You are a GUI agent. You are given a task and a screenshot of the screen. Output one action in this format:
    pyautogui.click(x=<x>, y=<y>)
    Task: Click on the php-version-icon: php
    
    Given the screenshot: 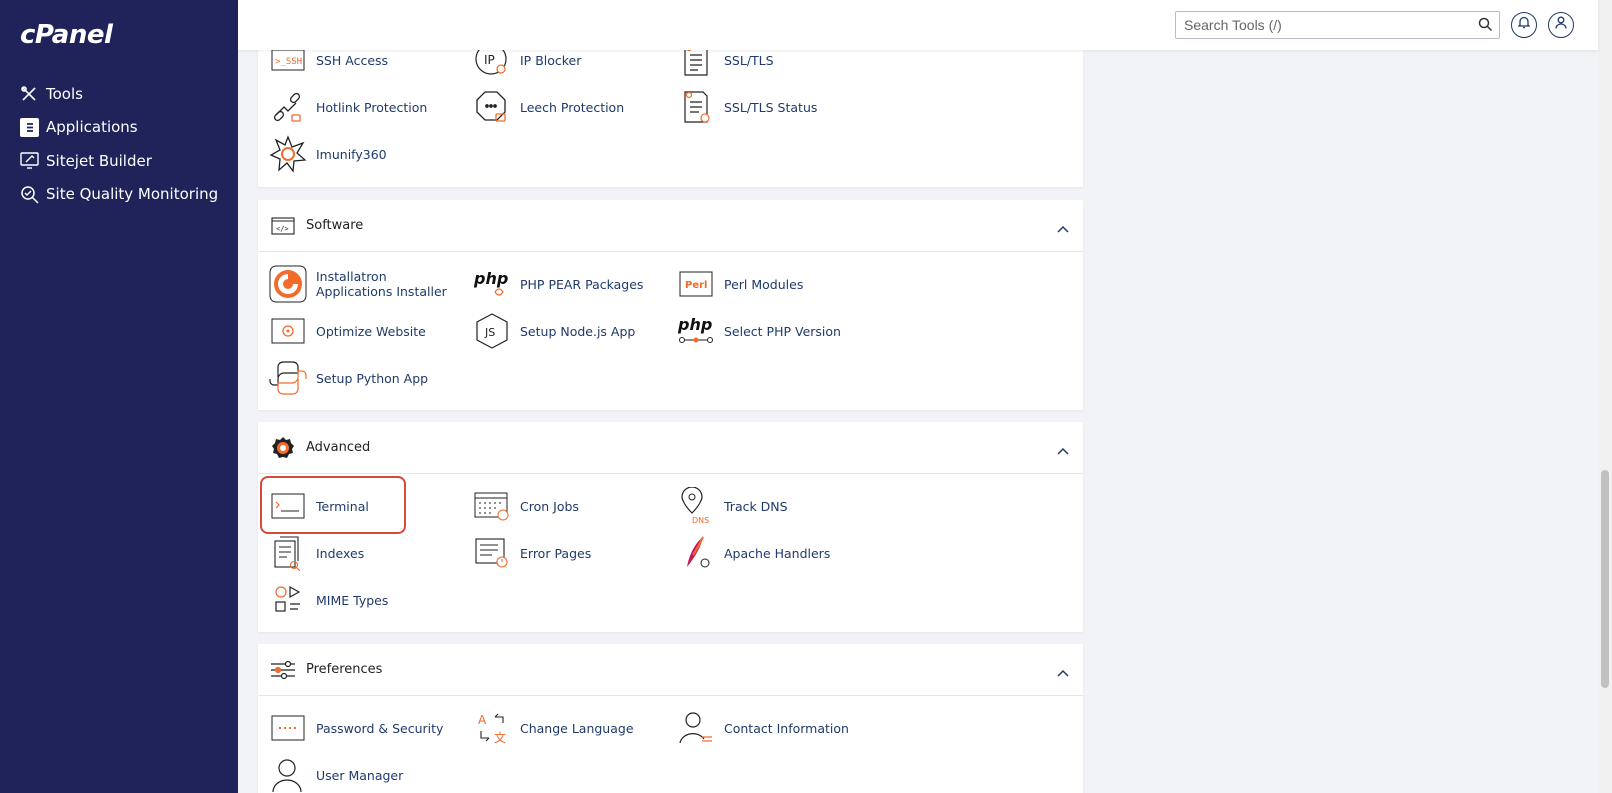 What is the action you would take?
    pyautogui.click(x=696, y=331)
    